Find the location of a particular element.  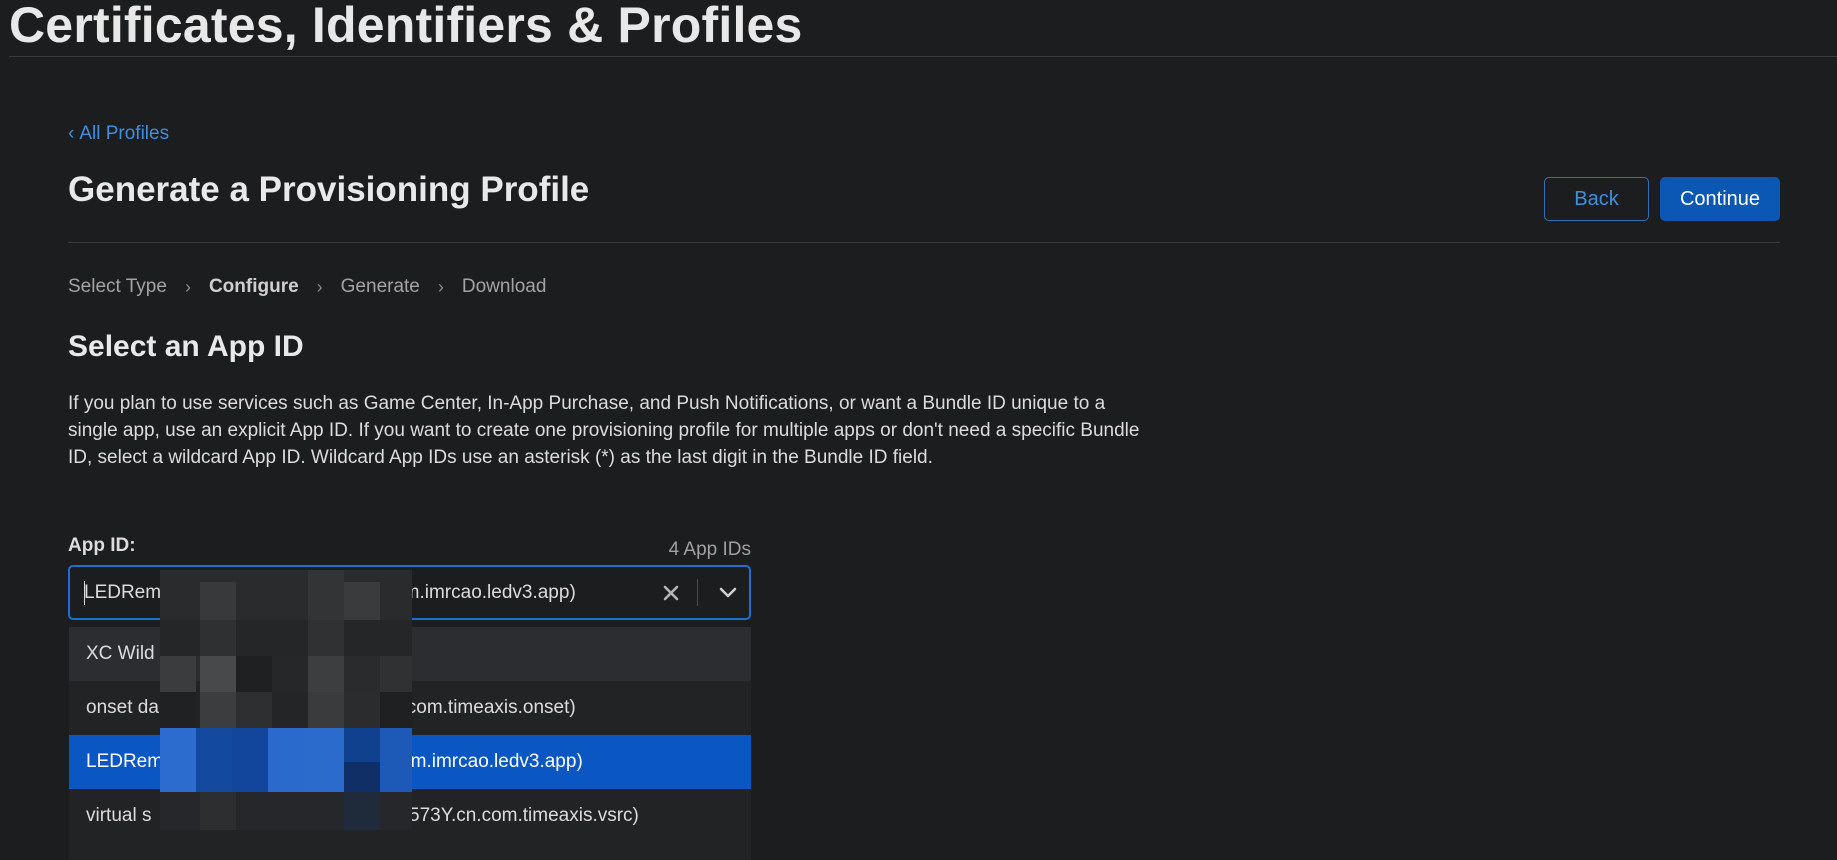

clear-selection-button is located at coordinates (671, 592).